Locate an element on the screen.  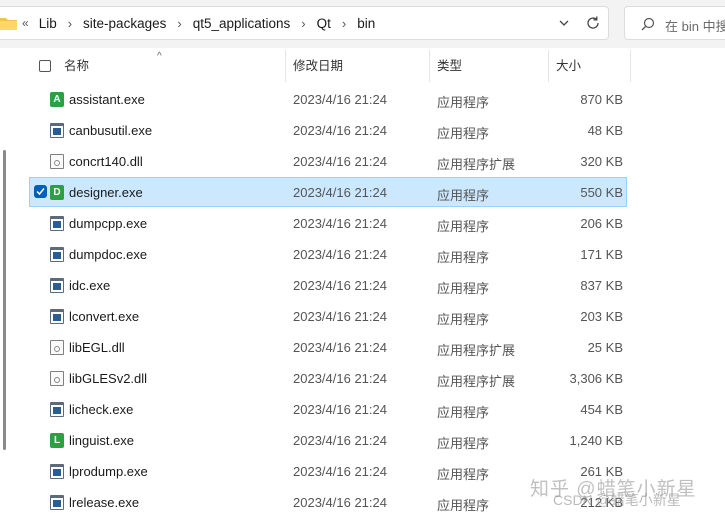
refresh-icon is located at coordinates (593, 23).